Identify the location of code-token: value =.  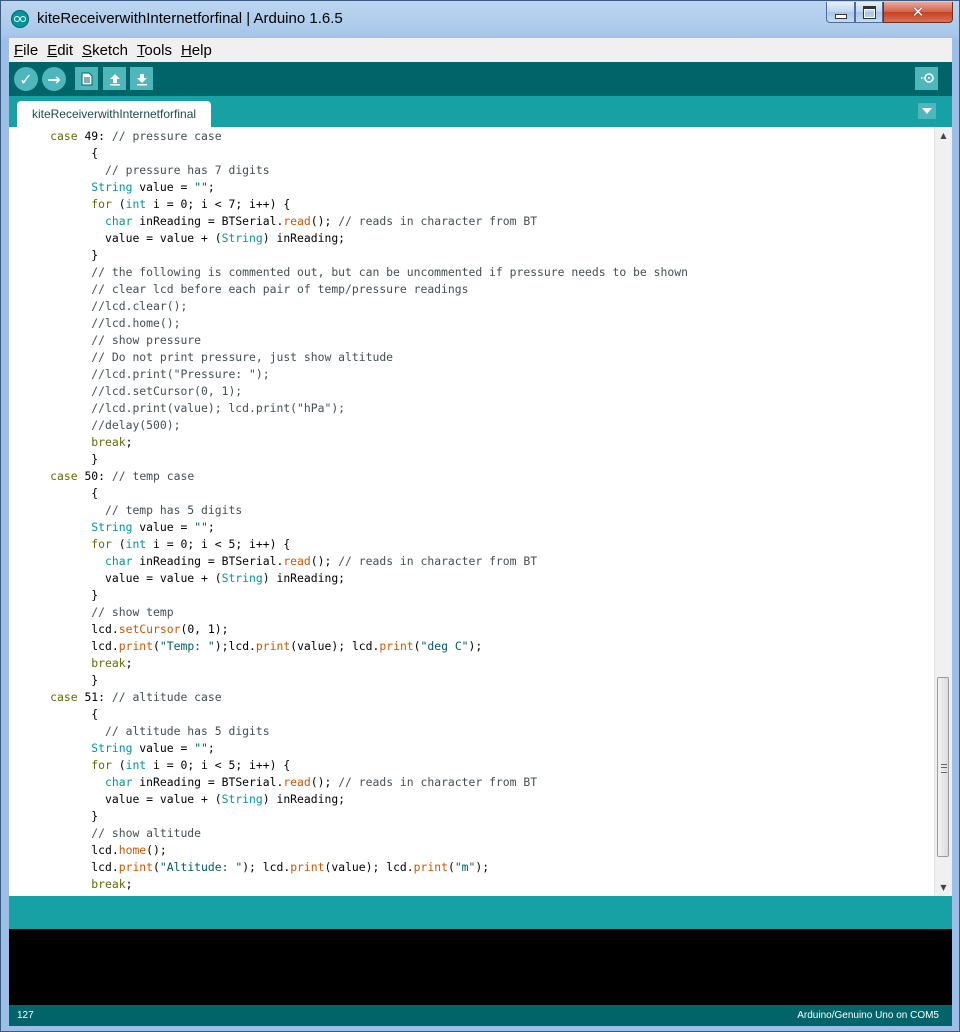
(163, 748).